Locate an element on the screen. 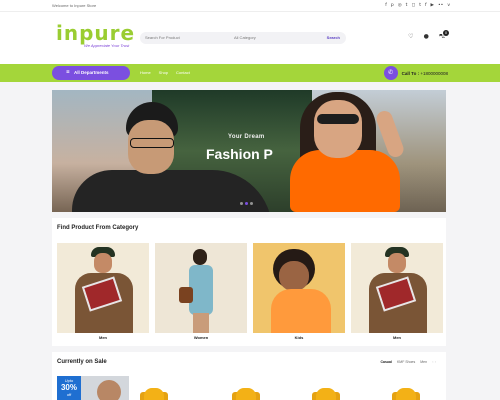 This screenshot has height=400, width=500. category-label: Women is located at coordinates (201, 337).